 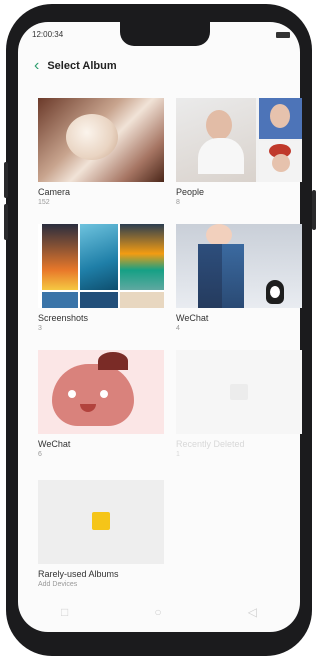 I want to click on folder-icon, so click(x=101, y=521).